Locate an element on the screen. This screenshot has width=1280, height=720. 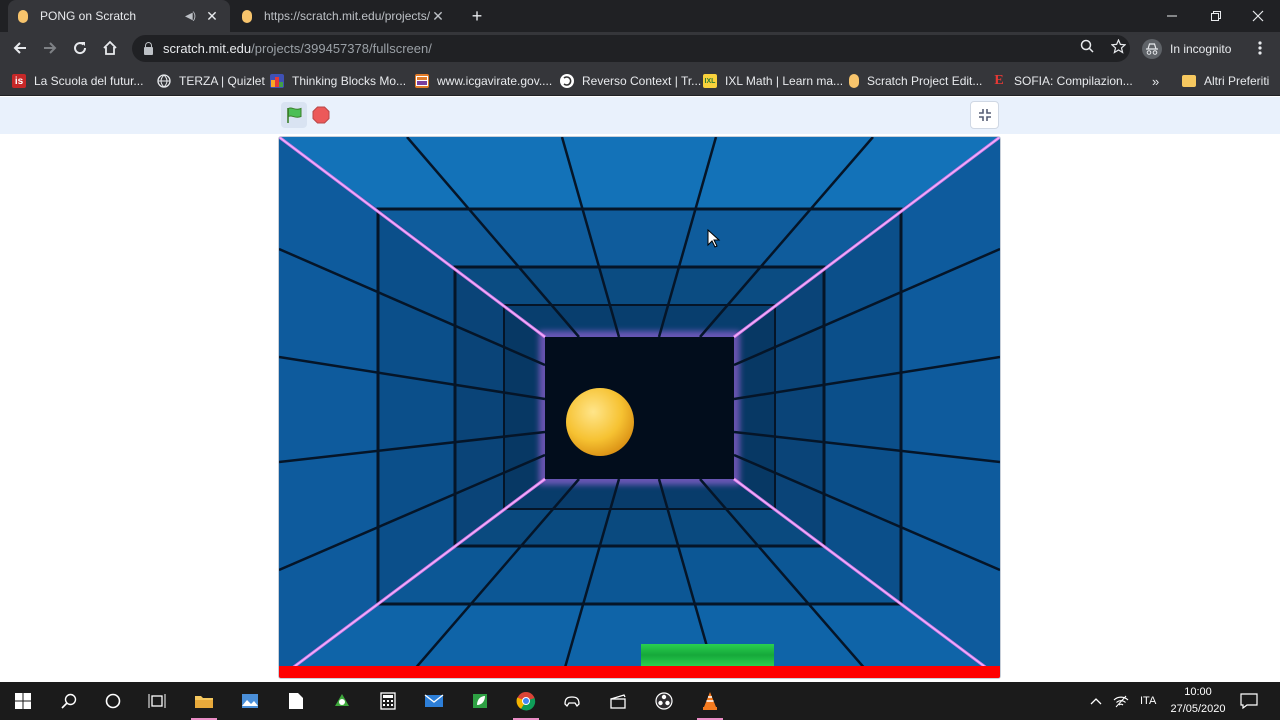
other-bookmarks-folder: Altri Preferiti is located at coordinates (1225, 81).